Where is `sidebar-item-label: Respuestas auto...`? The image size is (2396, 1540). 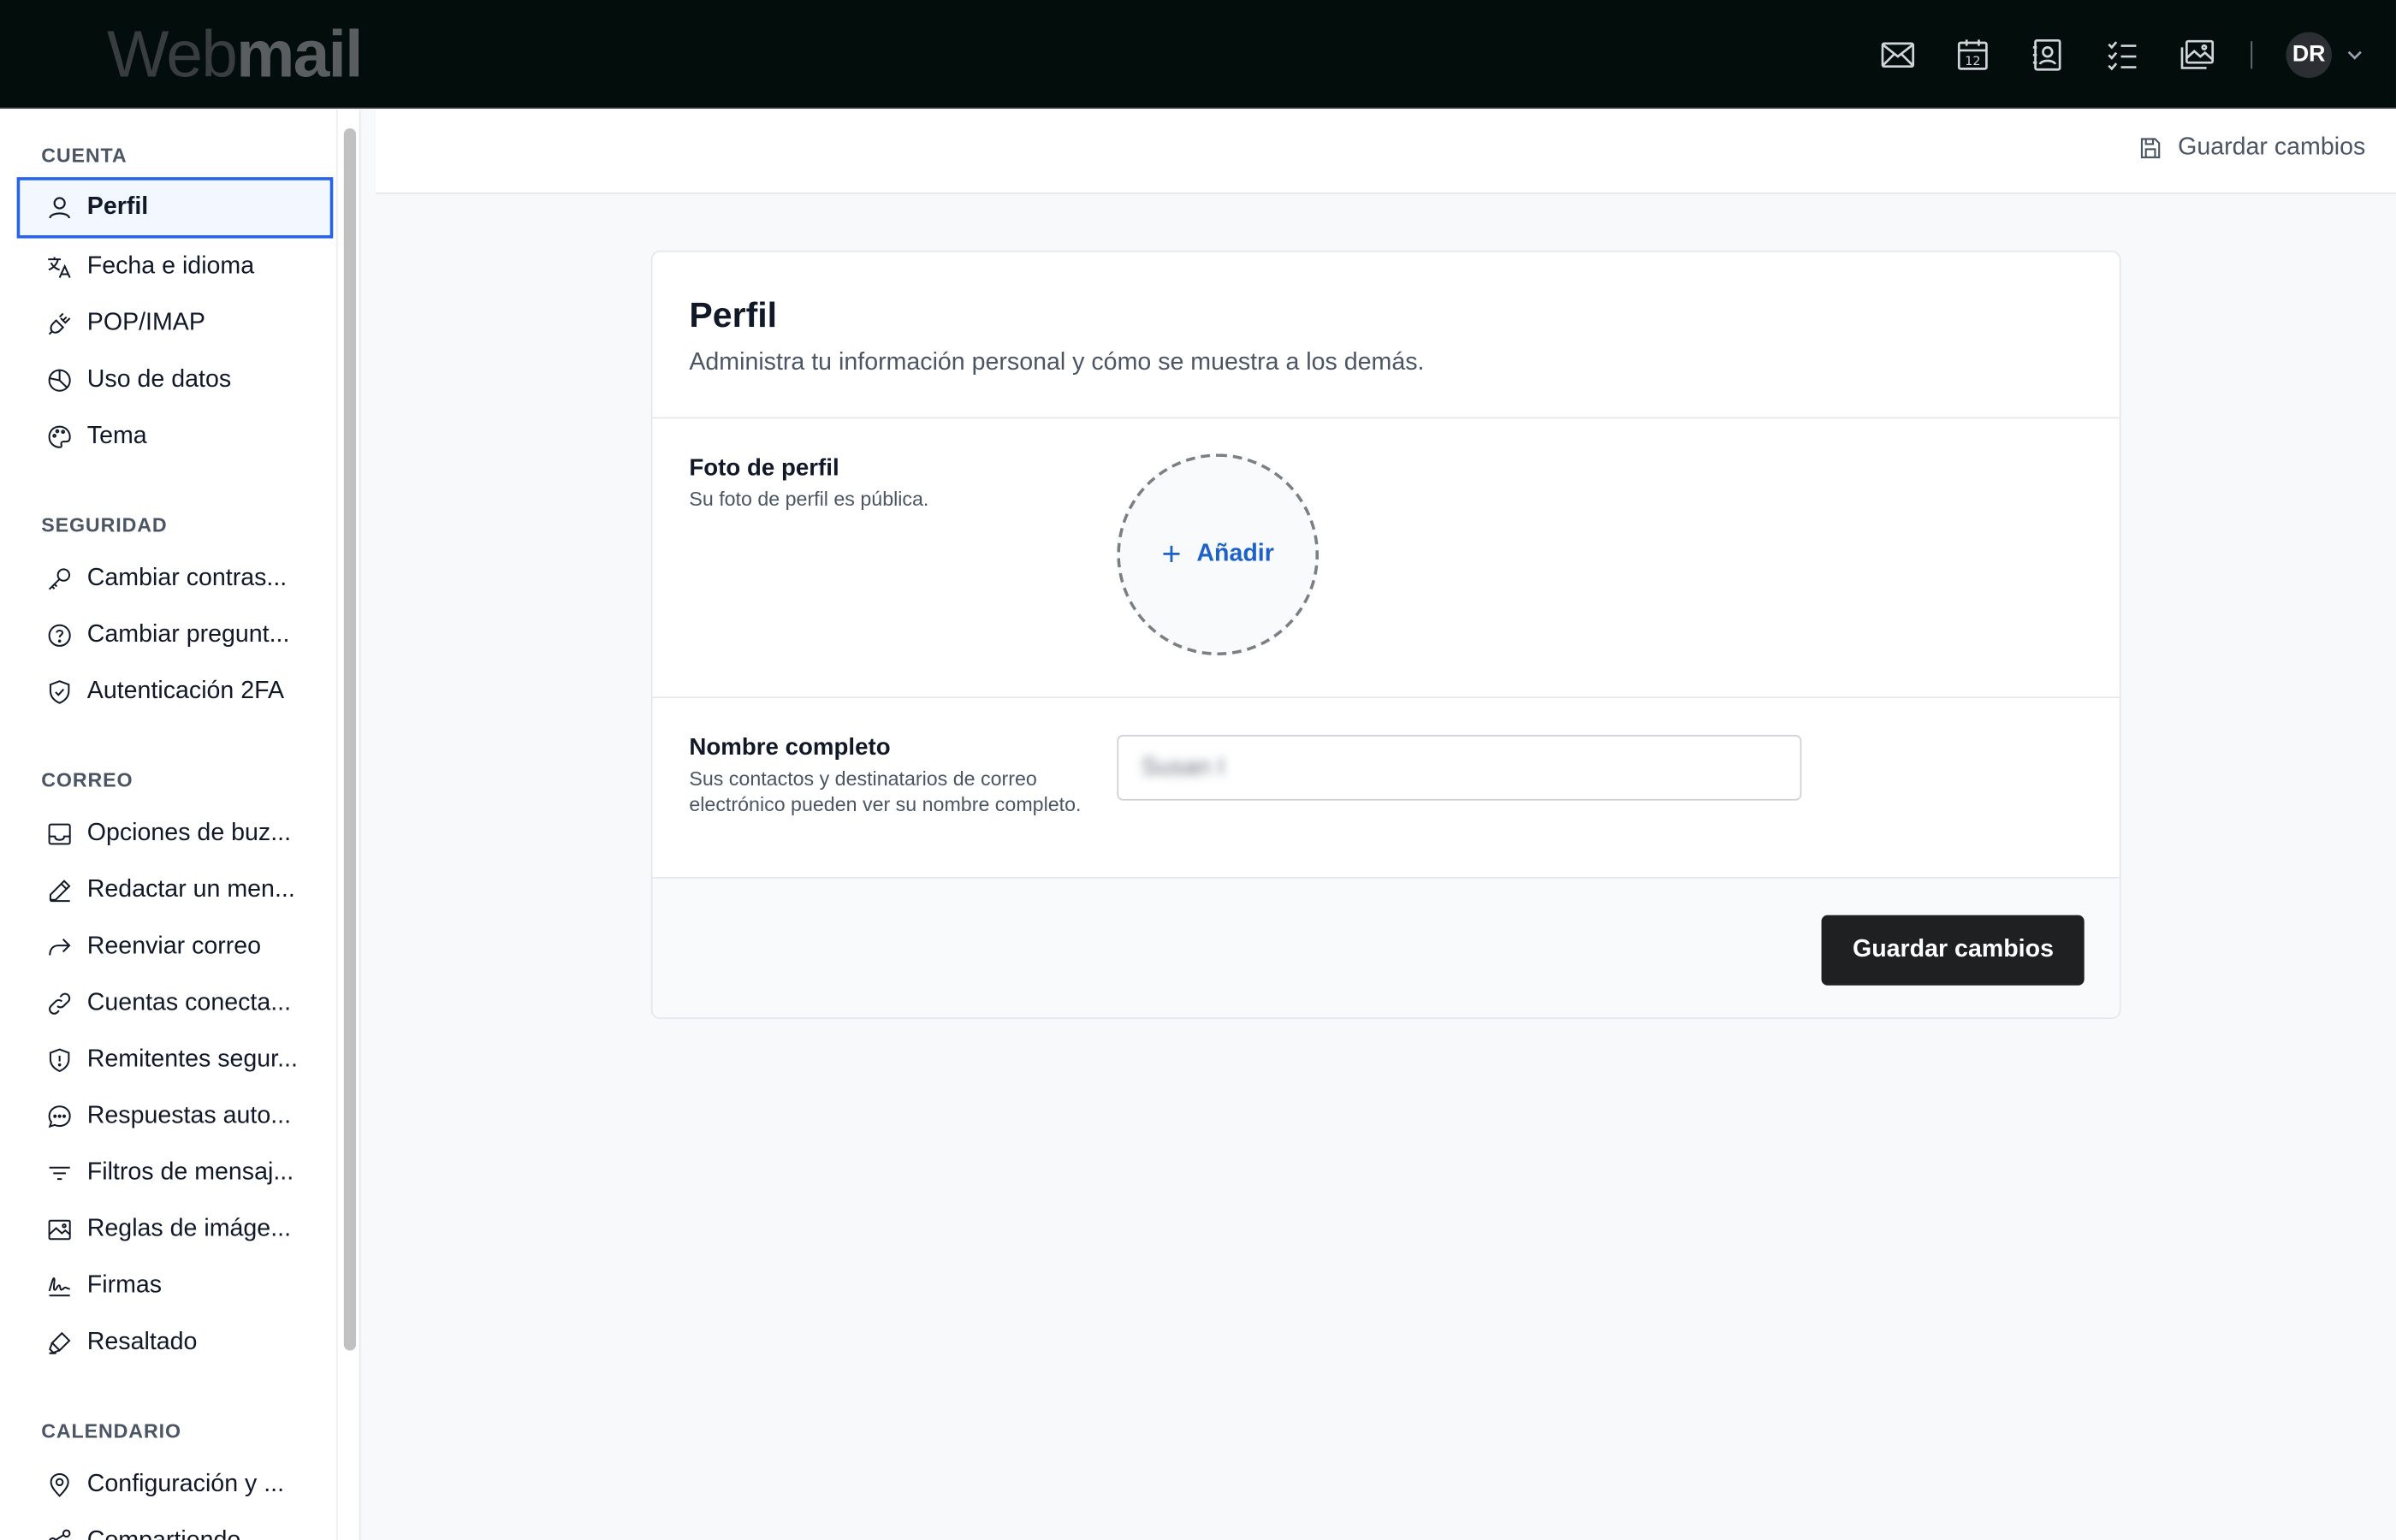
sidebar-item-label: Respuestas auto... is located at coordinates (189, 1115).